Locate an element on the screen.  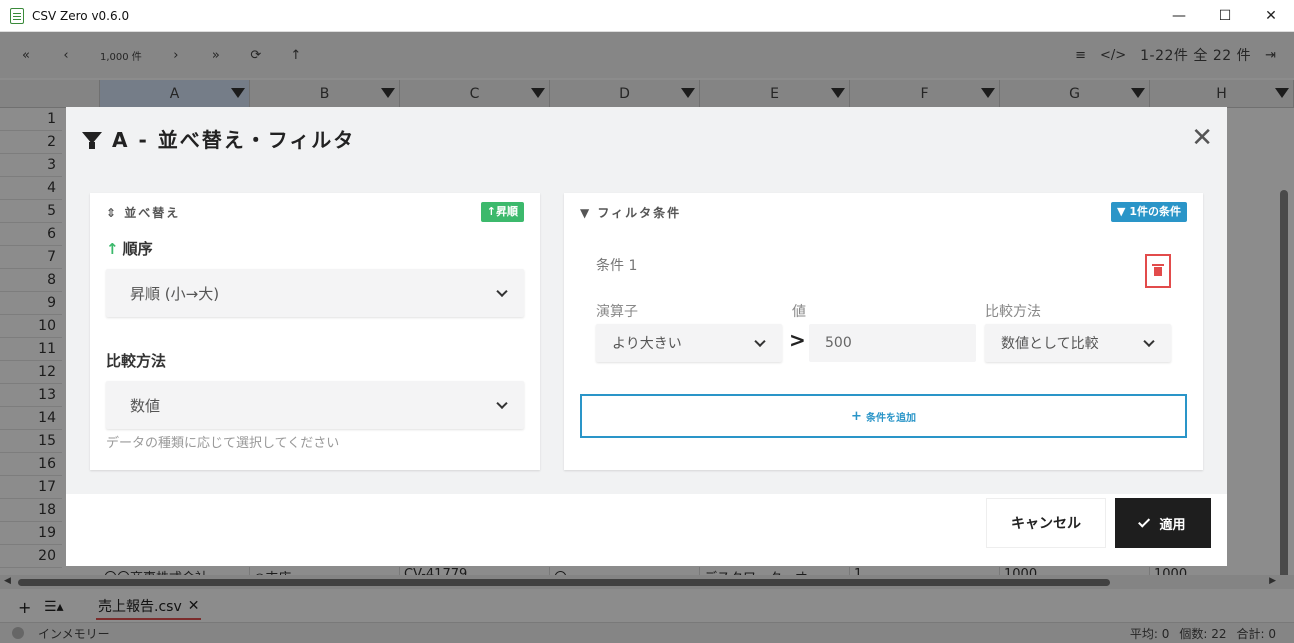
sort-panel-title: ⇕ 並べ替え is located at coordinates (143, 212).